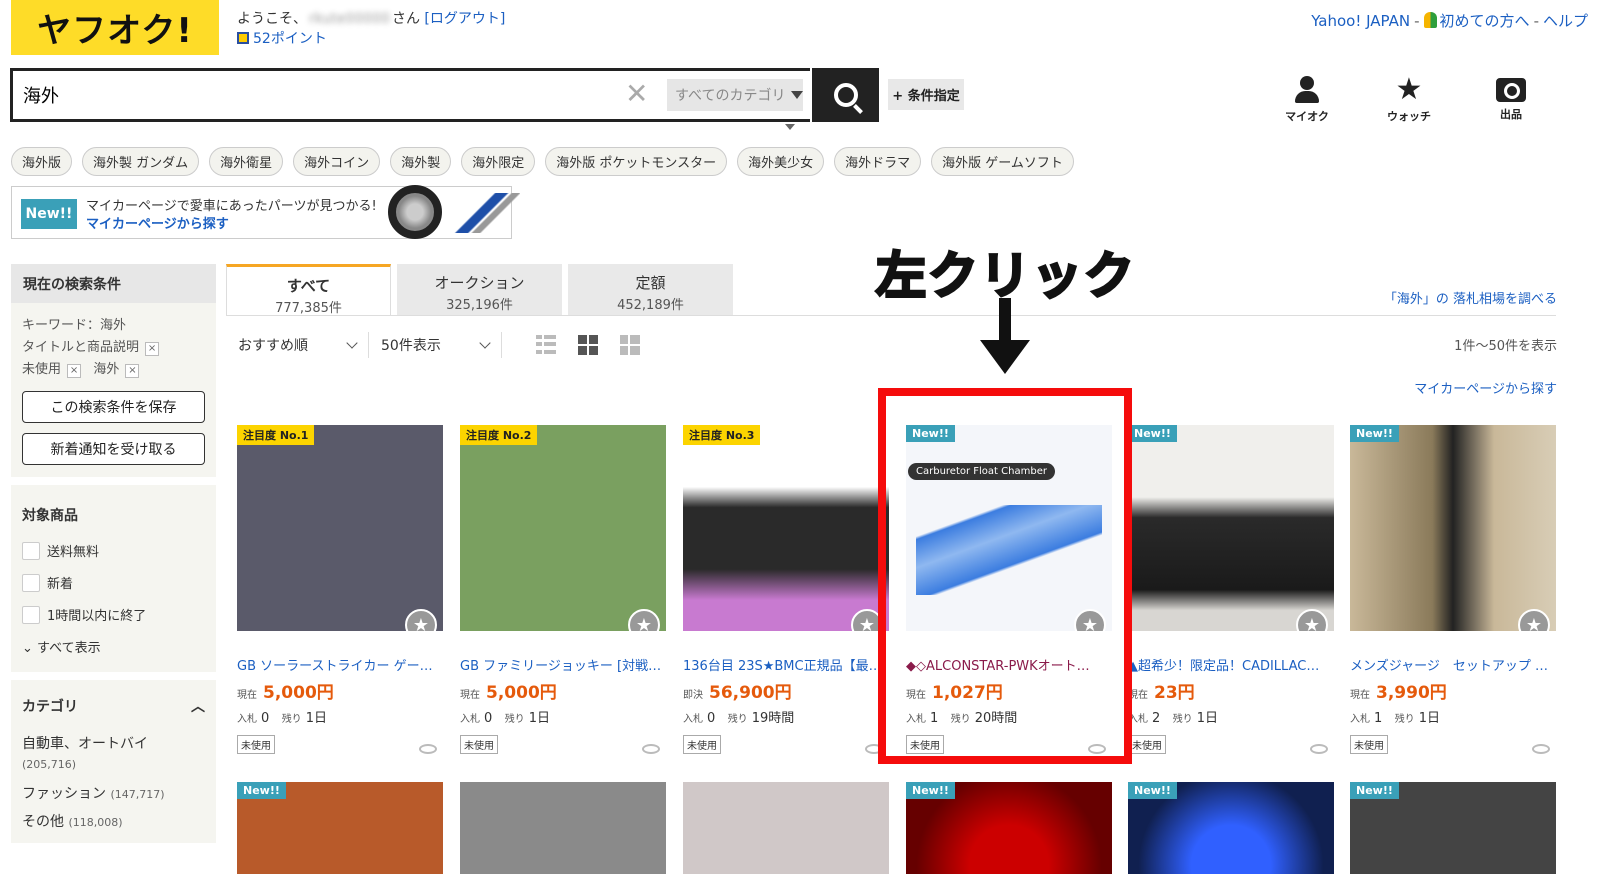 The width and height of the screenshot is (1600, 874). What do you see at coordinates (441, 345) in the screenshot?
I see `per-page-select: 50件表示` at bounding box center [441, 345].